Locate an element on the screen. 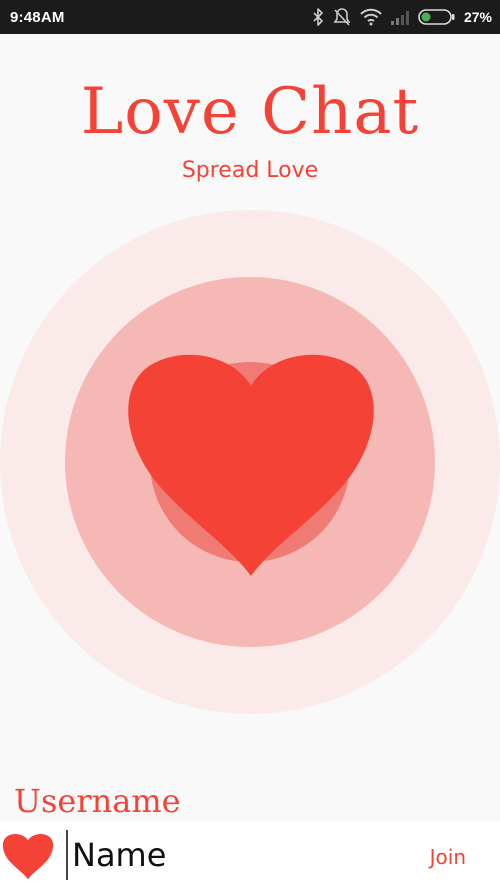 This screenshot has height=889, width=500. username-label: Username is located at coordinates (97, 801).